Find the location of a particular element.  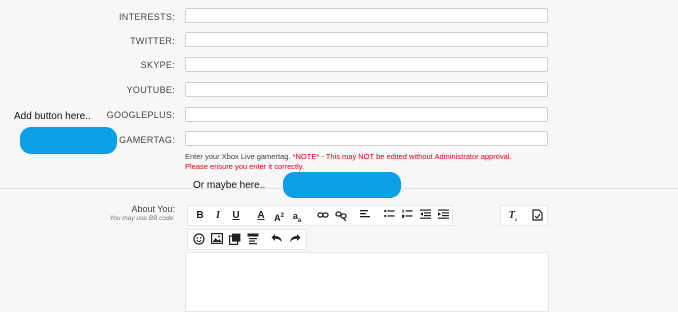

align-left-icon is located at coordinates (365, 216).